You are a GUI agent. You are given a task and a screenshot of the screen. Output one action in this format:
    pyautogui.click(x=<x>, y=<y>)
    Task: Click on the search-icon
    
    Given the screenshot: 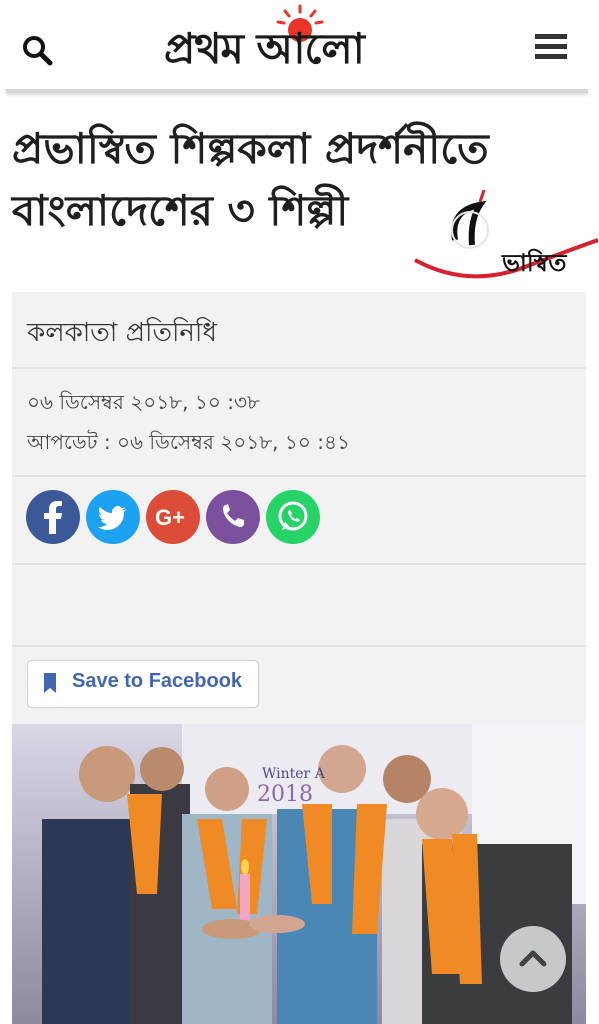 What is the action you would take?
    pyautogui.click(x=38, y=51)
    